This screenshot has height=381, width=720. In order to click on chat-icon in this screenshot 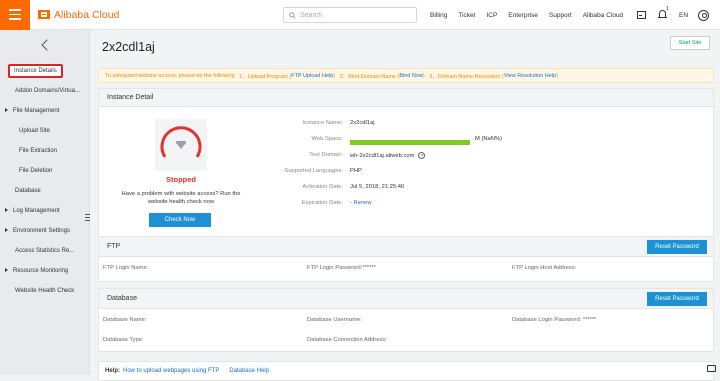, I will do `click(711, 368)`.